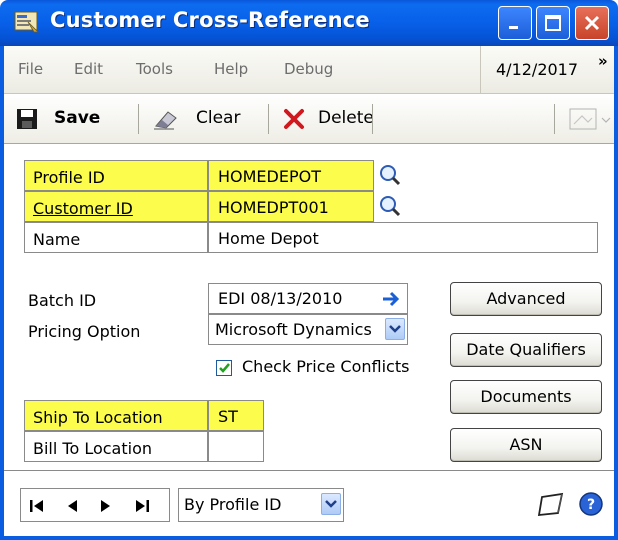 The image size is (618, 540). I want to click on menu-debug: Debug, so click(308, 69).